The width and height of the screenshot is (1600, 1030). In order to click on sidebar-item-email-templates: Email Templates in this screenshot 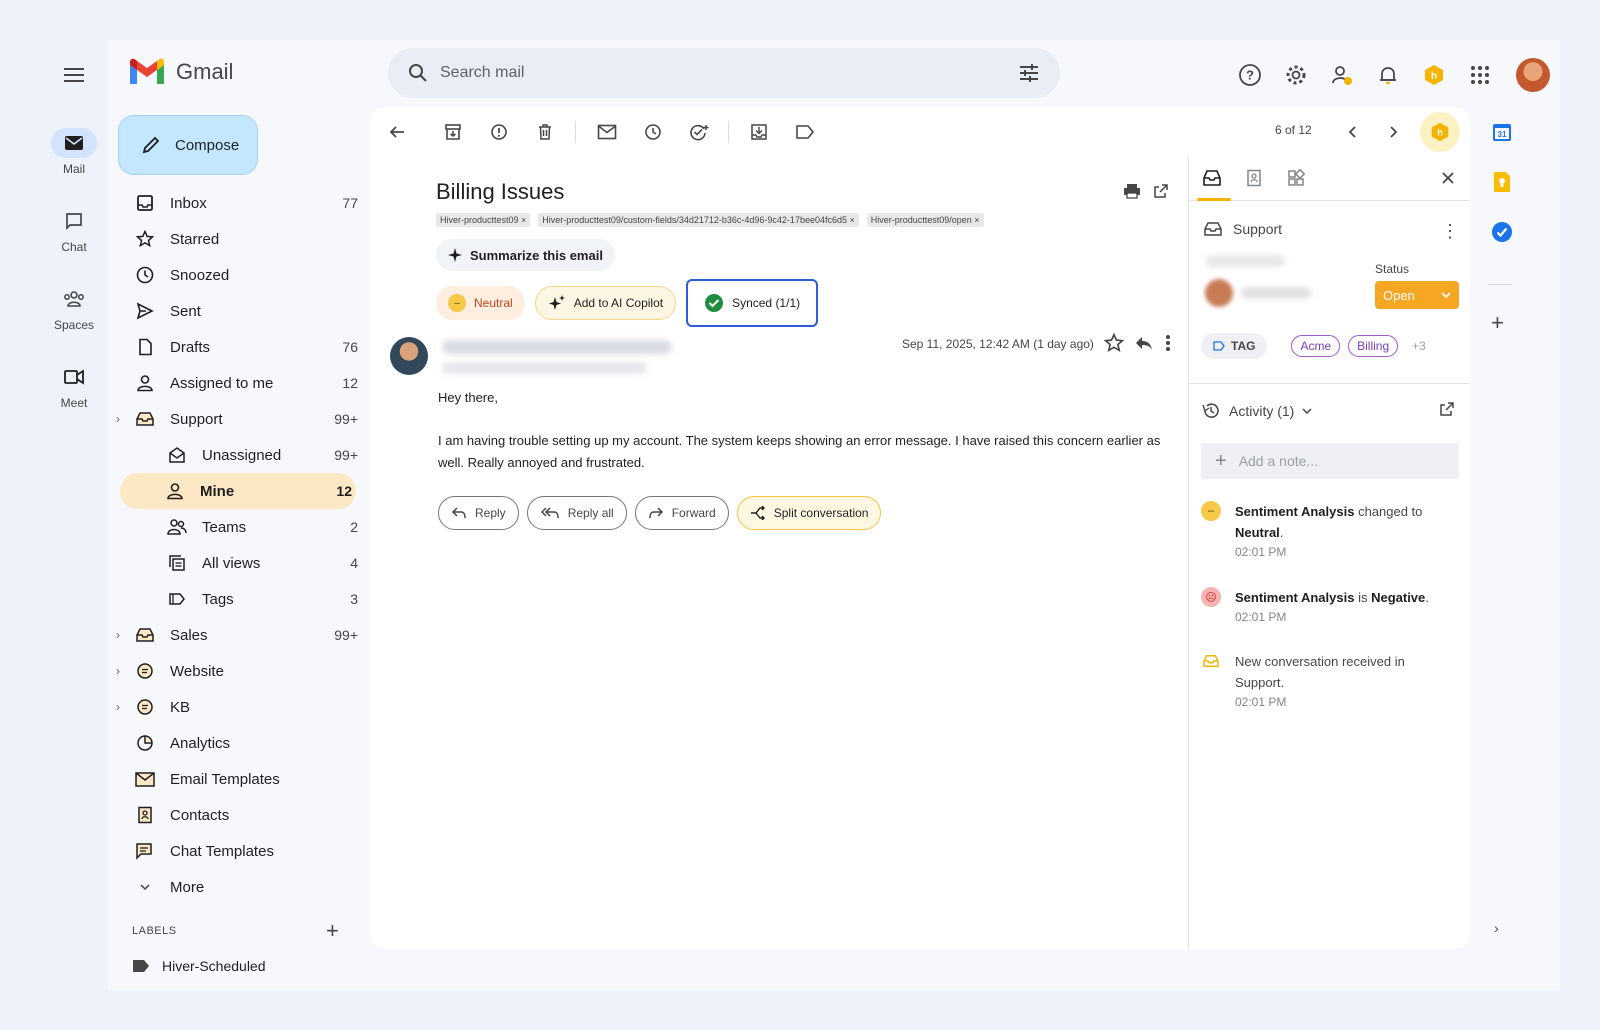, I will do `click(242, 779)`.